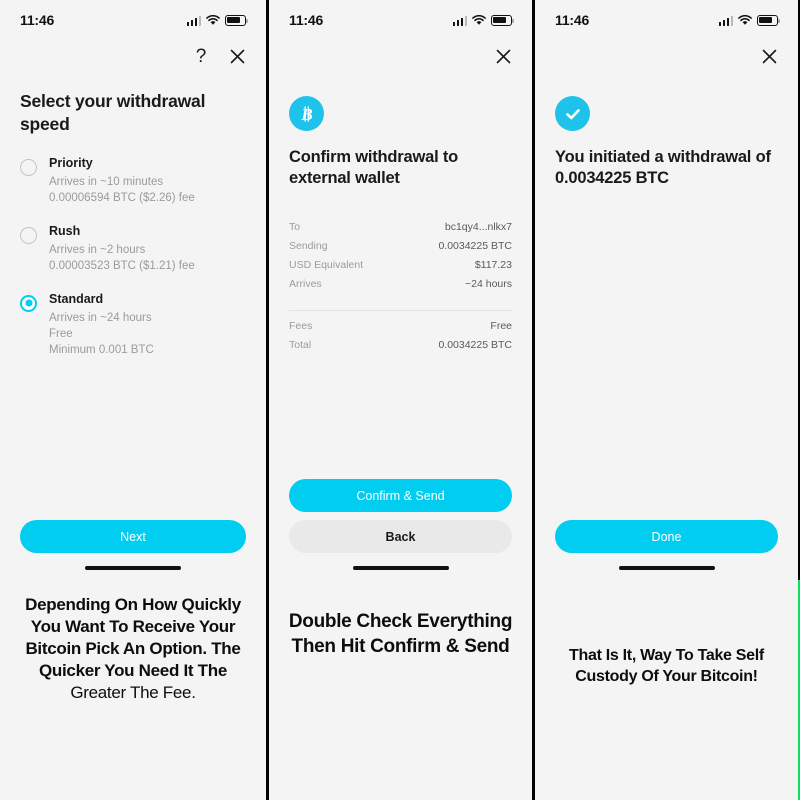 The height and width of the screenshot is (800, 800). What do you see at coordinates (133, 536) in the screenshot?
I see `next-button: Next` at bounding box center [133, 536].